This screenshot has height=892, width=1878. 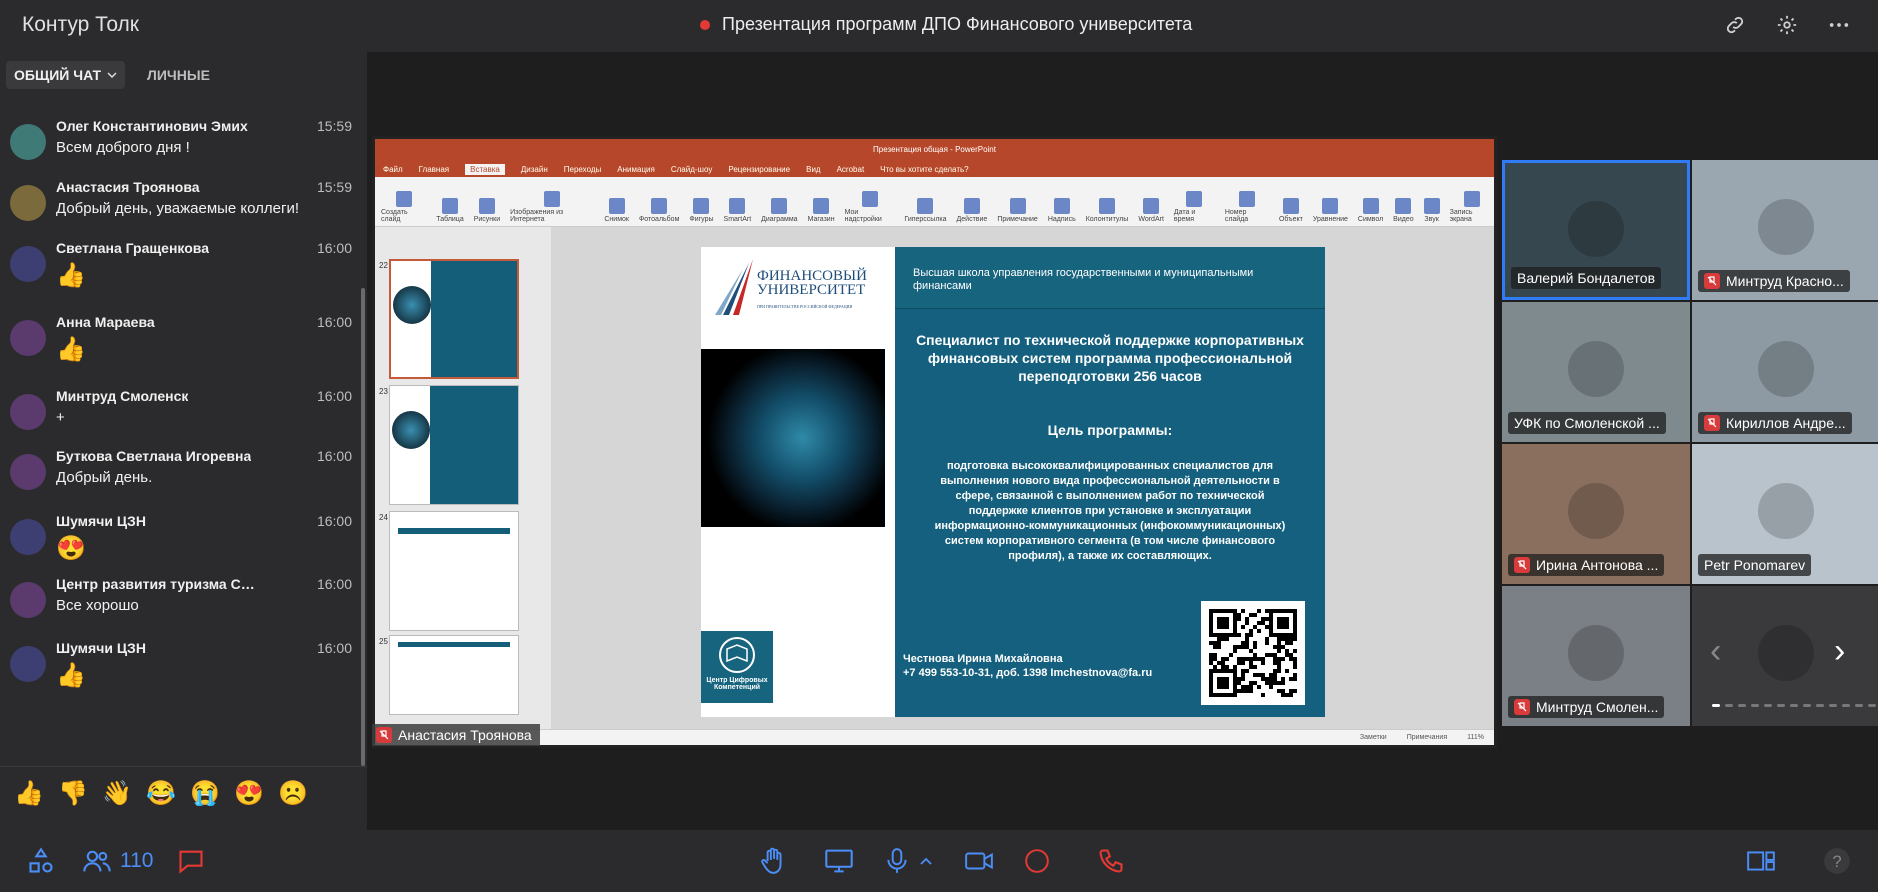 I want to click on ribbon-button: WordArt, so click(x=1151, y=212).